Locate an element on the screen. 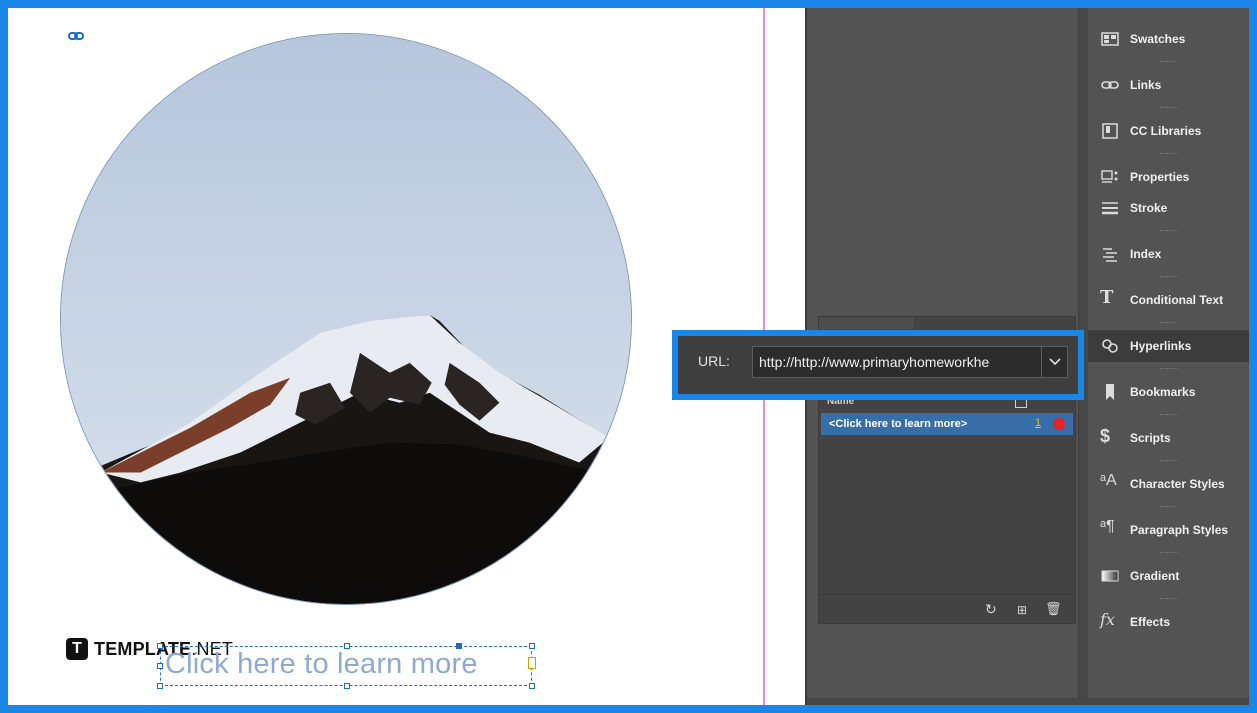  dock-item-effects: fx Effects is located at coordinates (1168, 622).